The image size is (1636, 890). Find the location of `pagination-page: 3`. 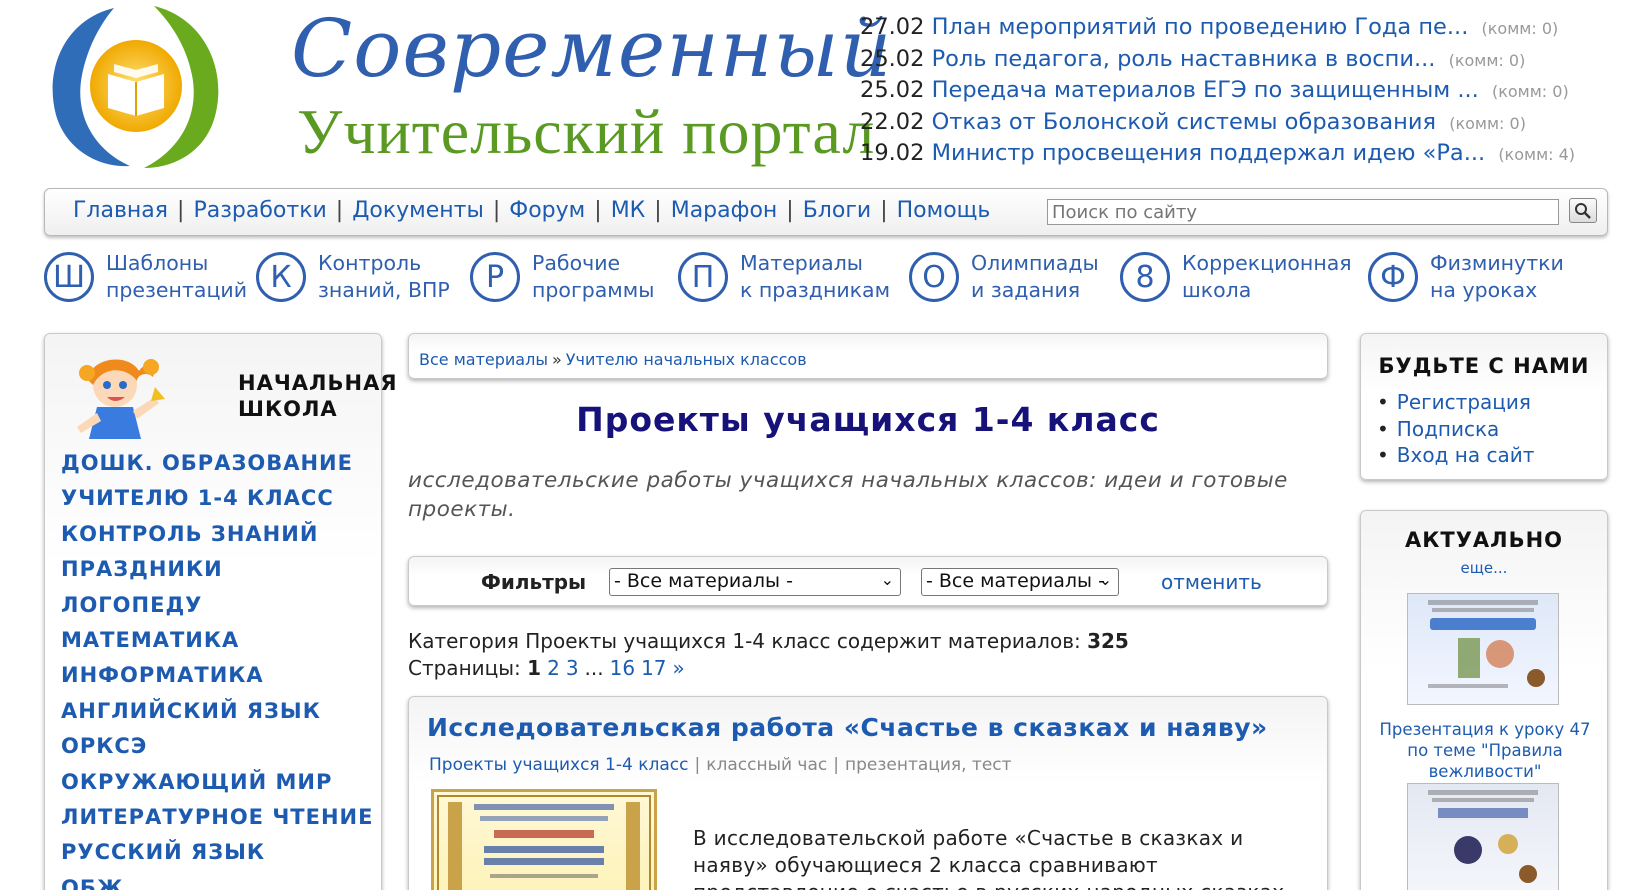

pagination-page: 3 is located at coordinates (572, 668).